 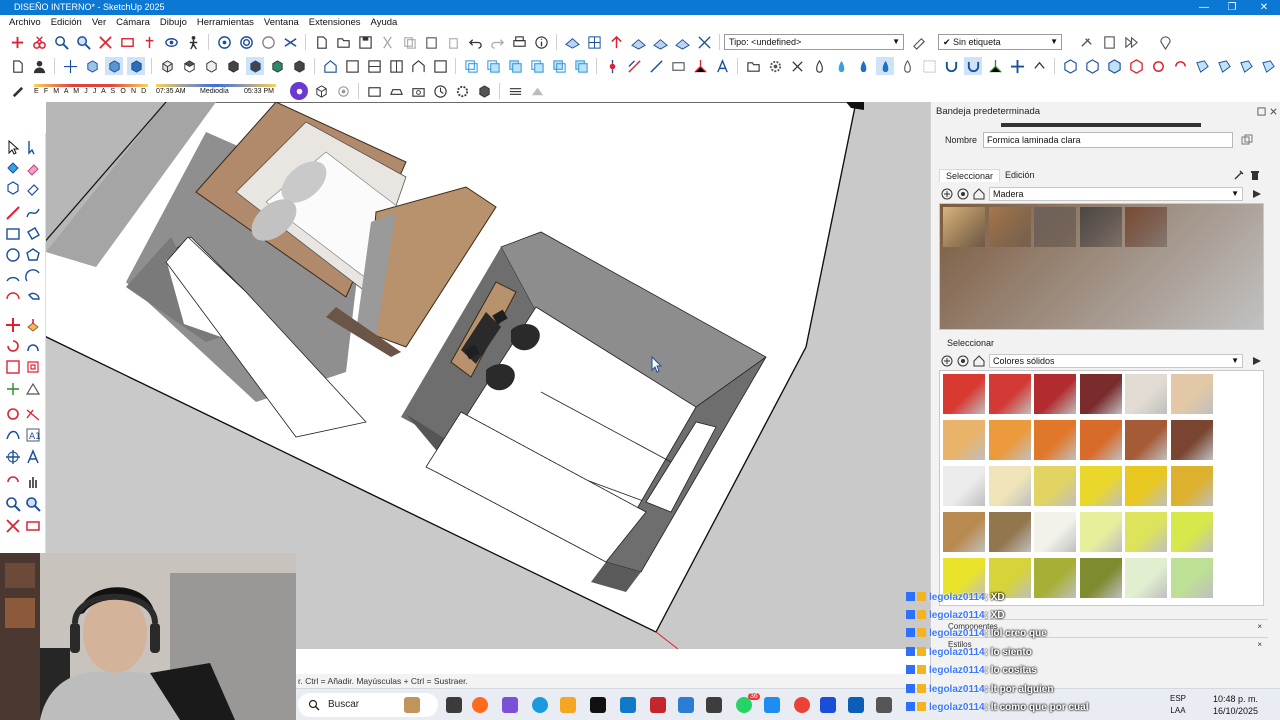 I want to click on tag-type-select: Tipo: <undefined> ▼, so click(x=814, y=42).